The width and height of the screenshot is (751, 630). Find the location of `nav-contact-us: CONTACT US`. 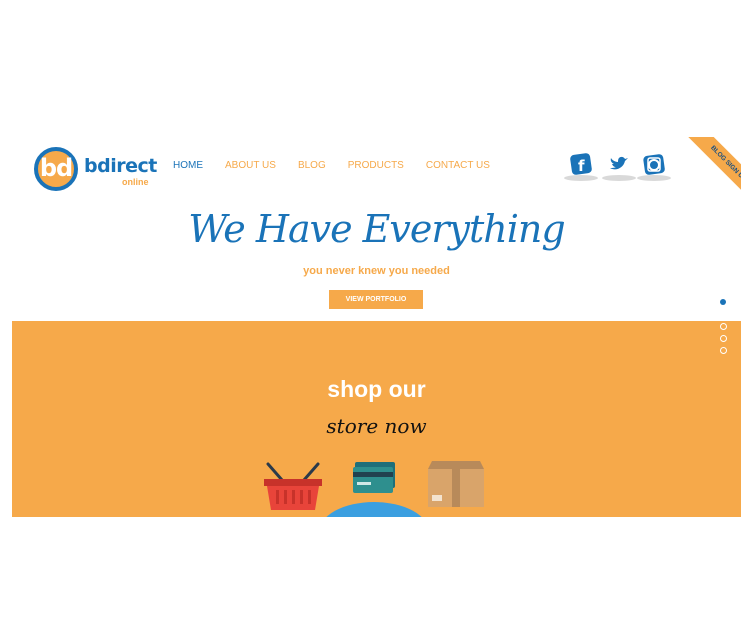

nav-contact-us: CONTACT US is located at coordinates (458, 165).